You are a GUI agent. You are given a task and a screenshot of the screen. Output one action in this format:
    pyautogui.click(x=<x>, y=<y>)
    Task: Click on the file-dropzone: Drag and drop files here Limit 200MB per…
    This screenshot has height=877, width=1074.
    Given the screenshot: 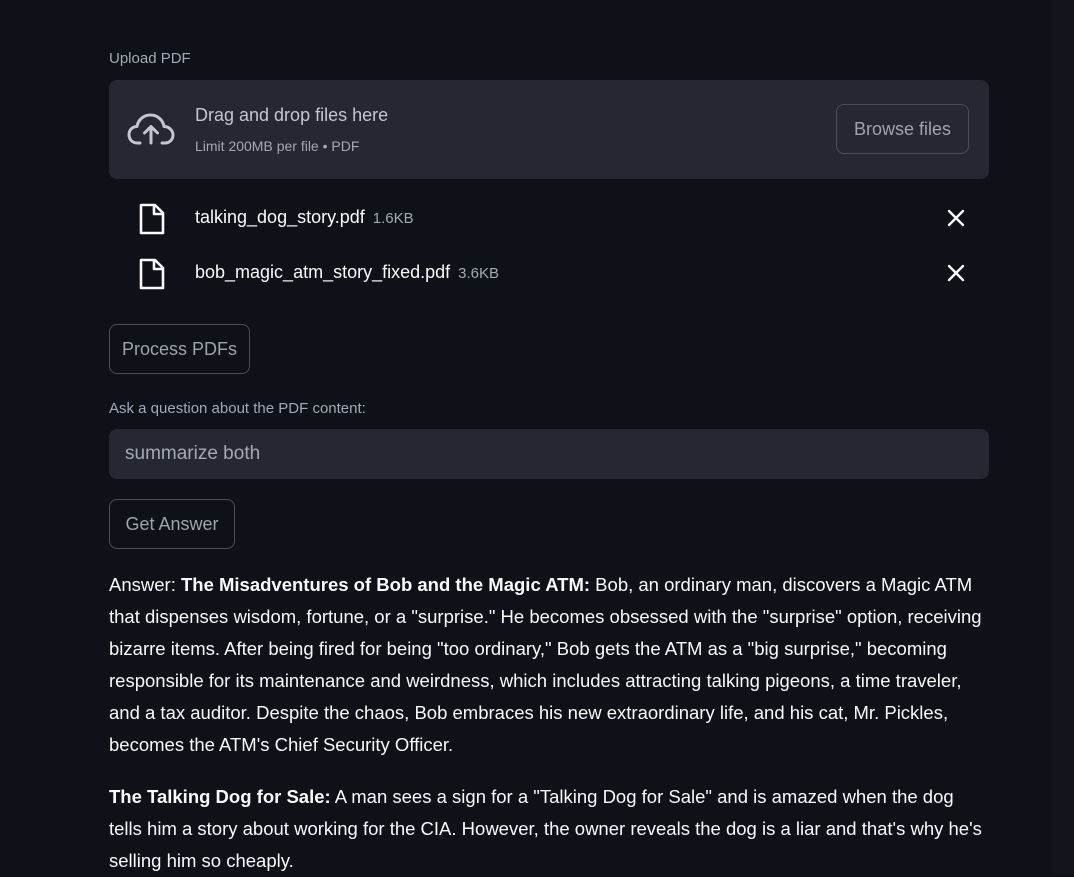 What is the action you would take?
    pyautogui.click(x=549, y=129)
    